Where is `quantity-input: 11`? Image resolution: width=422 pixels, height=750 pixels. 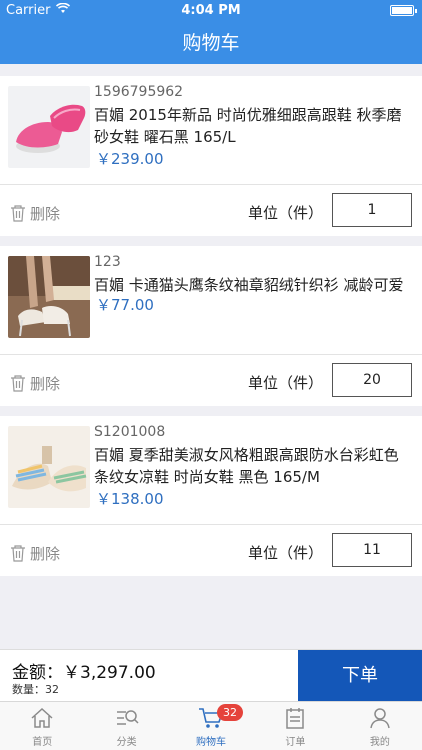
quantity-input: 11 is located at coordinates (372, 550).